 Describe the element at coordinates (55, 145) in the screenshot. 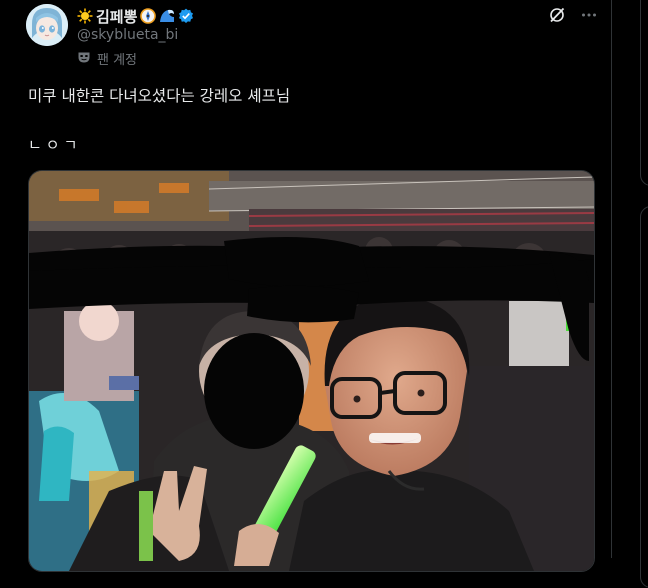

I see `tweet-text-line2: ㄴㅇㄱ` at that location.